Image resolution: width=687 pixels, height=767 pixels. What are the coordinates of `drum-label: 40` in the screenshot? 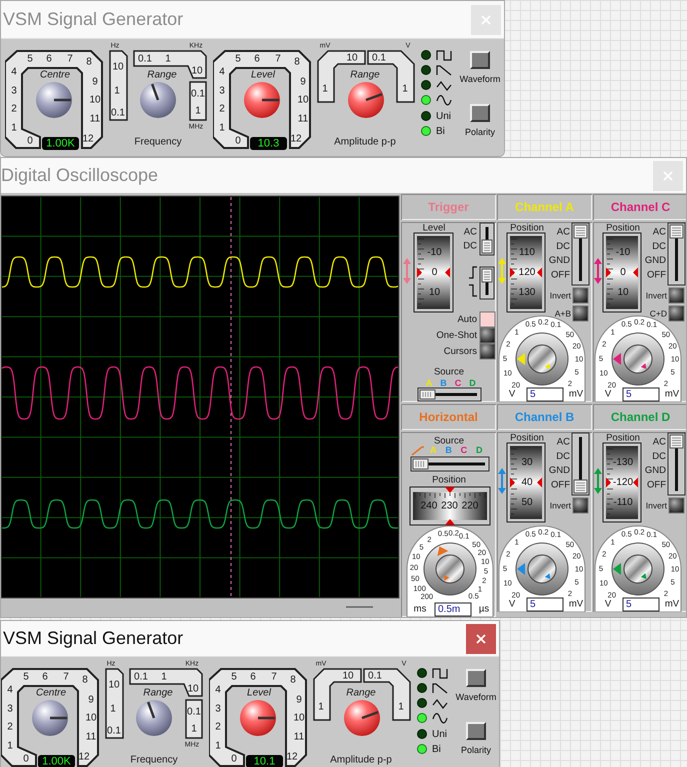 It's located at (527, 482).